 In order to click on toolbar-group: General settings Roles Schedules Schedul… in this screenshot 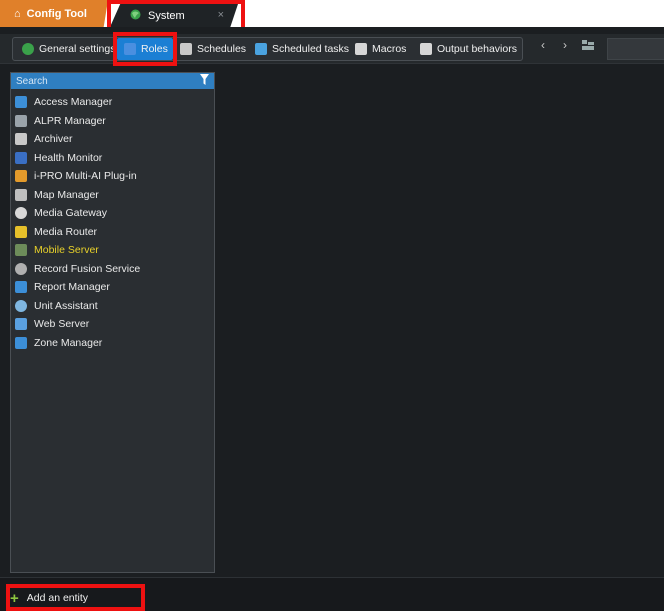, I will do `click(267, 49)`.